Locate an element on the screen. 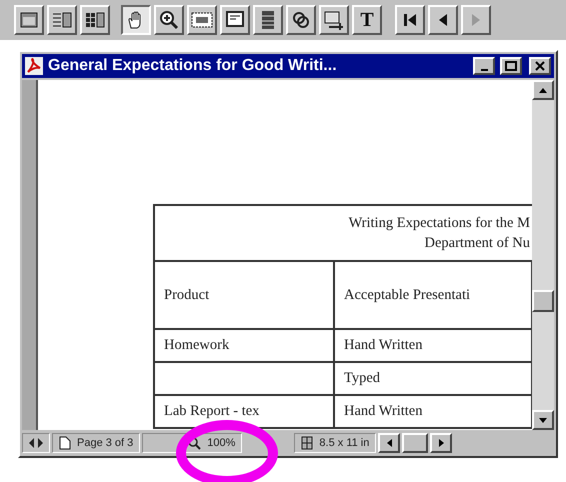 Image resolution: width=566 pixels, height=482 pixels. page-size: 8.5 x 11 in is located at coordinates (344, 443).